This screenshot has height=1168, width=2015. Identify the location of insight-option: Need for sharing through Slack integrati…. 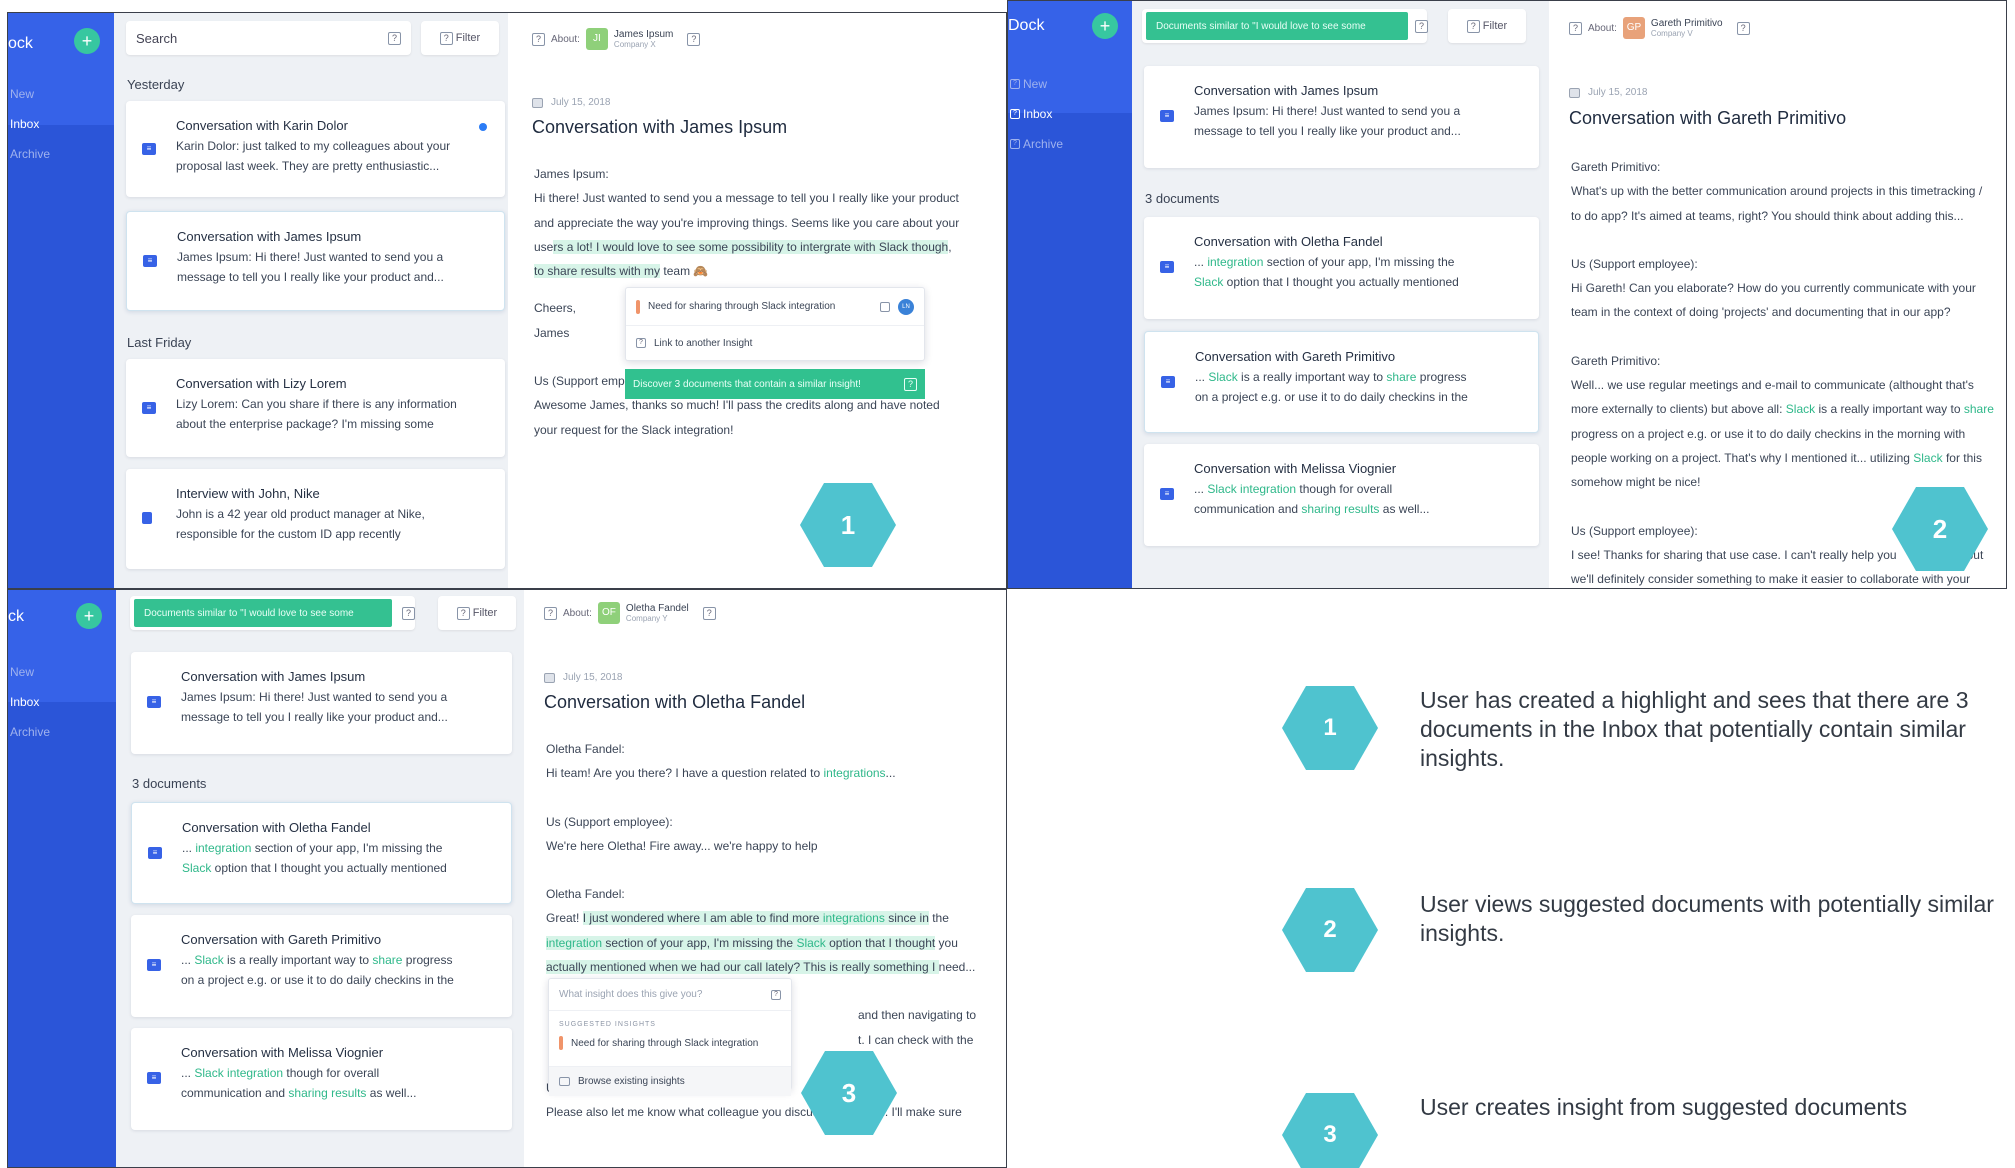
(760, 306).